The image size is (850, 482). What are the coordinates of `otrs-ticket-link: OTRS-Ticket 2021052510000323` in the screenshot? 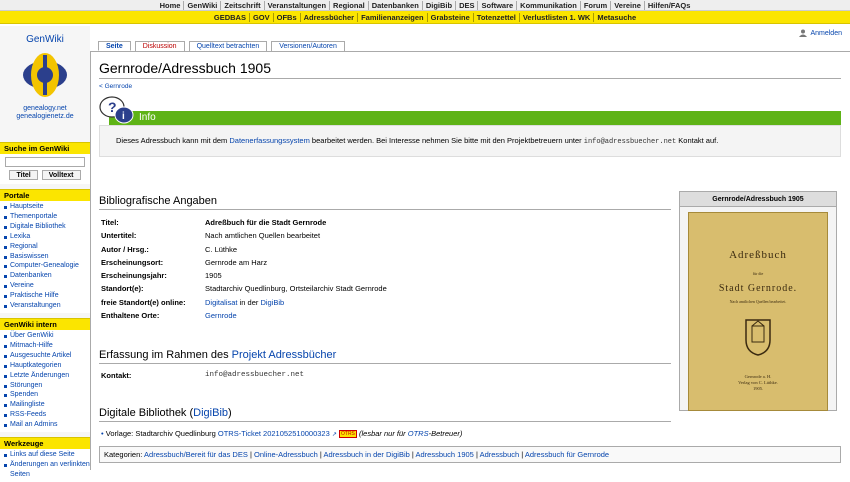 It's located at (274, 433).